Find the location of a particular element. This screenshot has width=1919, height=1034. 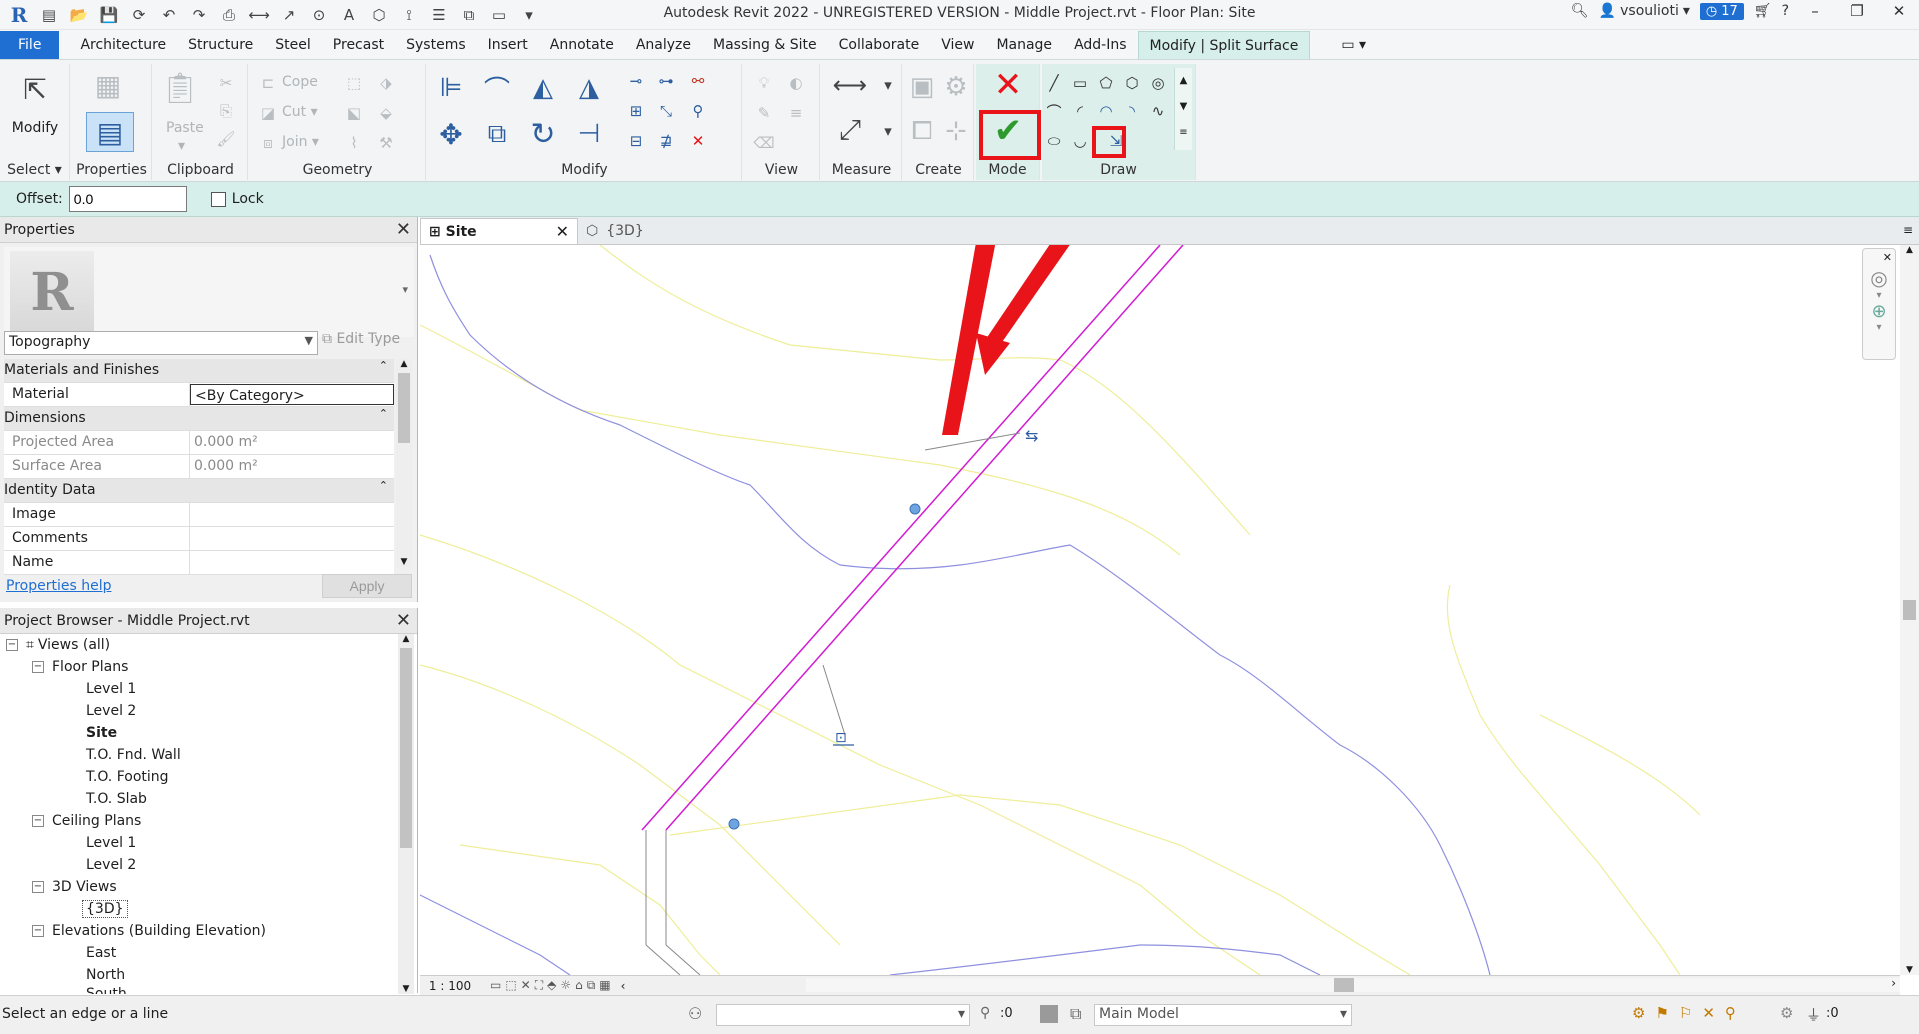

design-option-dropdown: Main Model ▾ is located at coordinates (1223, 1015).